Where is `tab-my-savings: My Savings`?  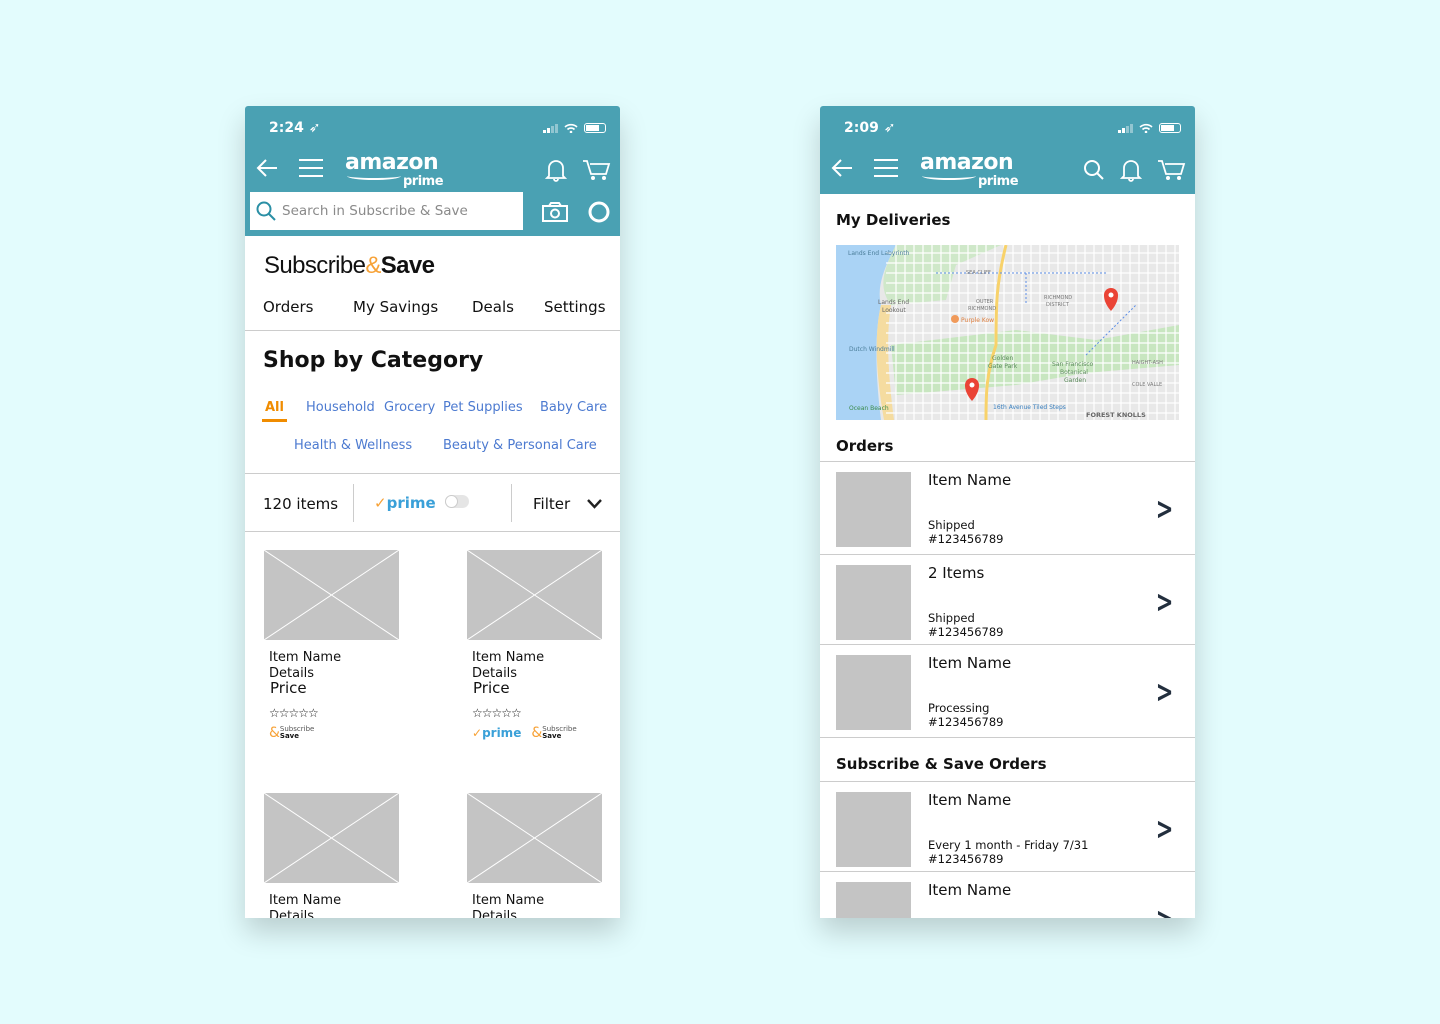
tab-my-savings: My Savings is located at coordinates (395, 307).